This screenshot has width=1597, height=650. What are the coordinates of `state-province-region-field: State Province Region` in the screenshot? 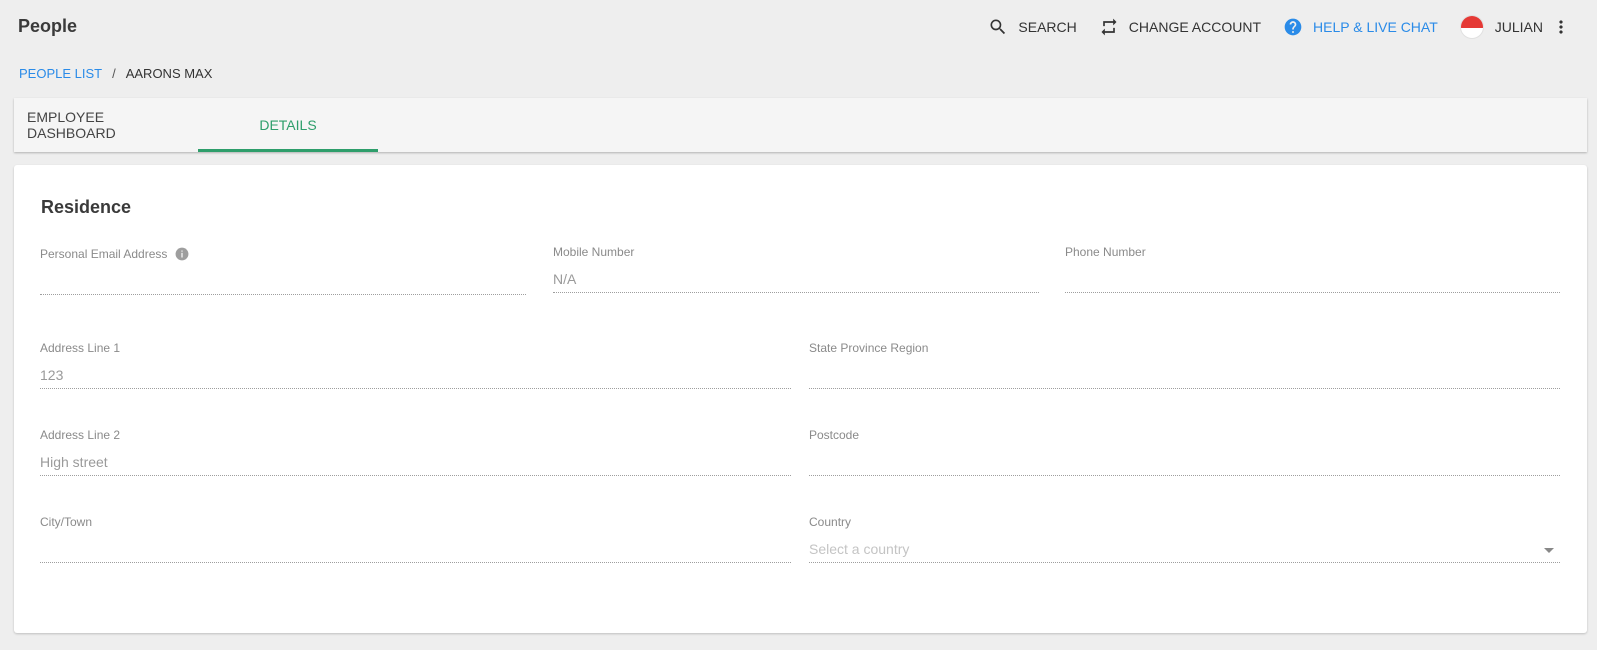 It's located at (1184, 366).